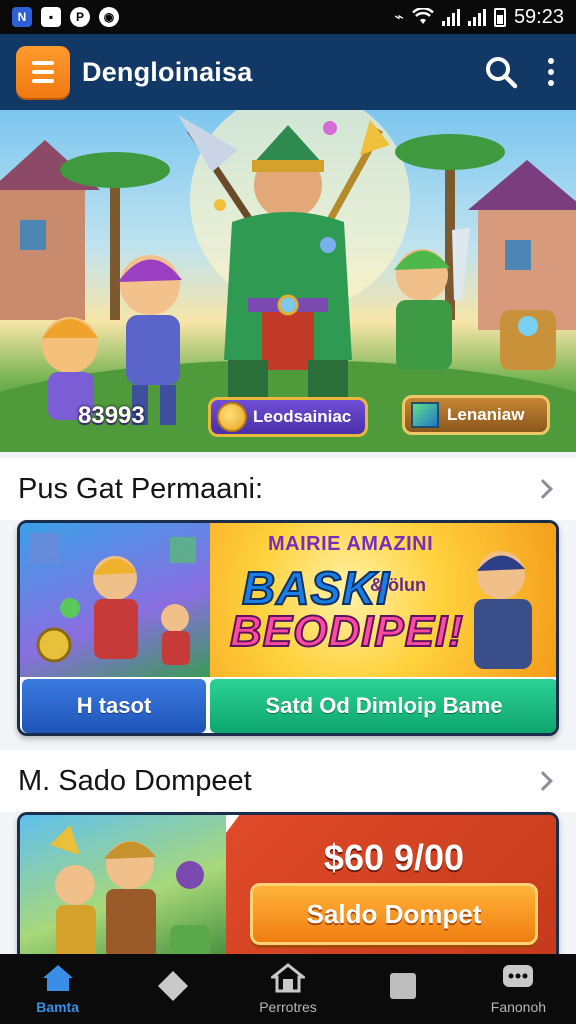 The height and width of the screenshot is (1024, 576). Describe the element at coordinates (450, 17) in the screenshot. I see `signal-icon` at that location.